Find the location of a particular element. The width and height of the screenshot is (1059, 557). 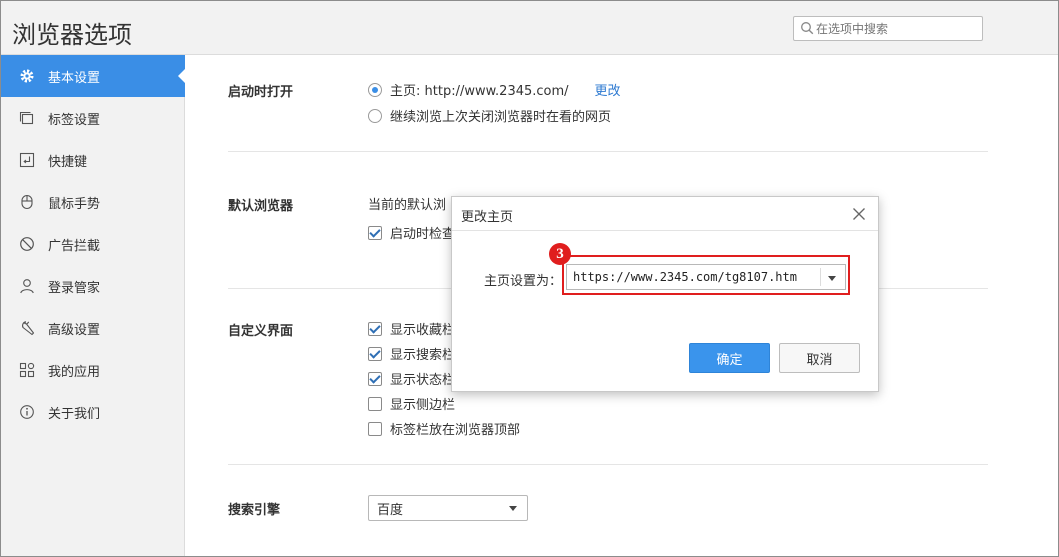

checkbox-tabs-on-top is located at coordinates (375, 428).